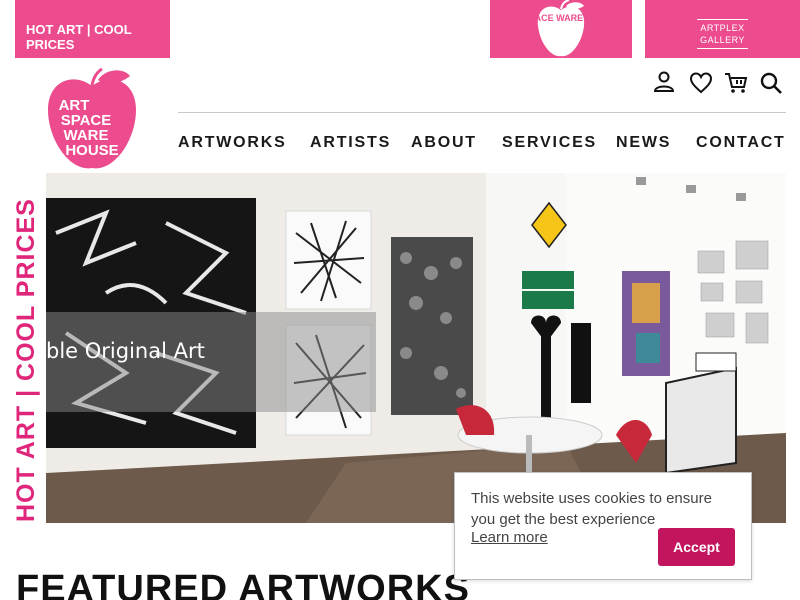  Describe the element at coordinates (722, 40) in the screenshot. I see `artplex-line2: GALLERY` at that location.